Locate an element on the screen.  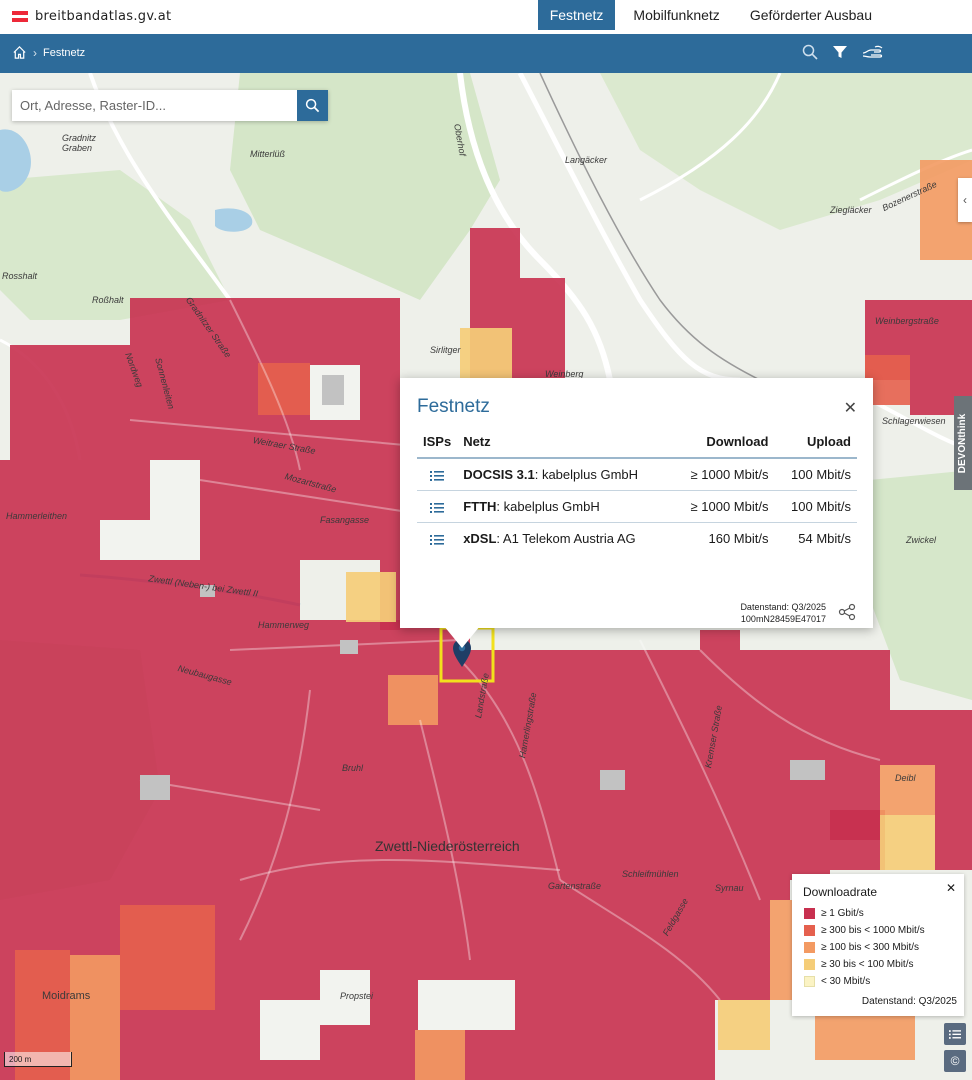
download-cell: 160 Mbit/s is located at coordinates (738, 538).